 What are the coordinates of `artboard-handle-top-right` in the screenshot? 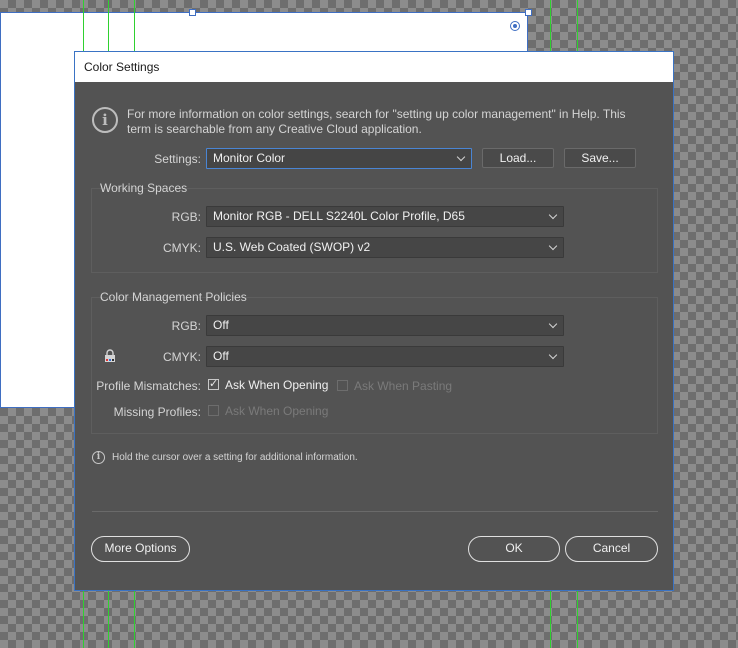 It's located at (528, 12).